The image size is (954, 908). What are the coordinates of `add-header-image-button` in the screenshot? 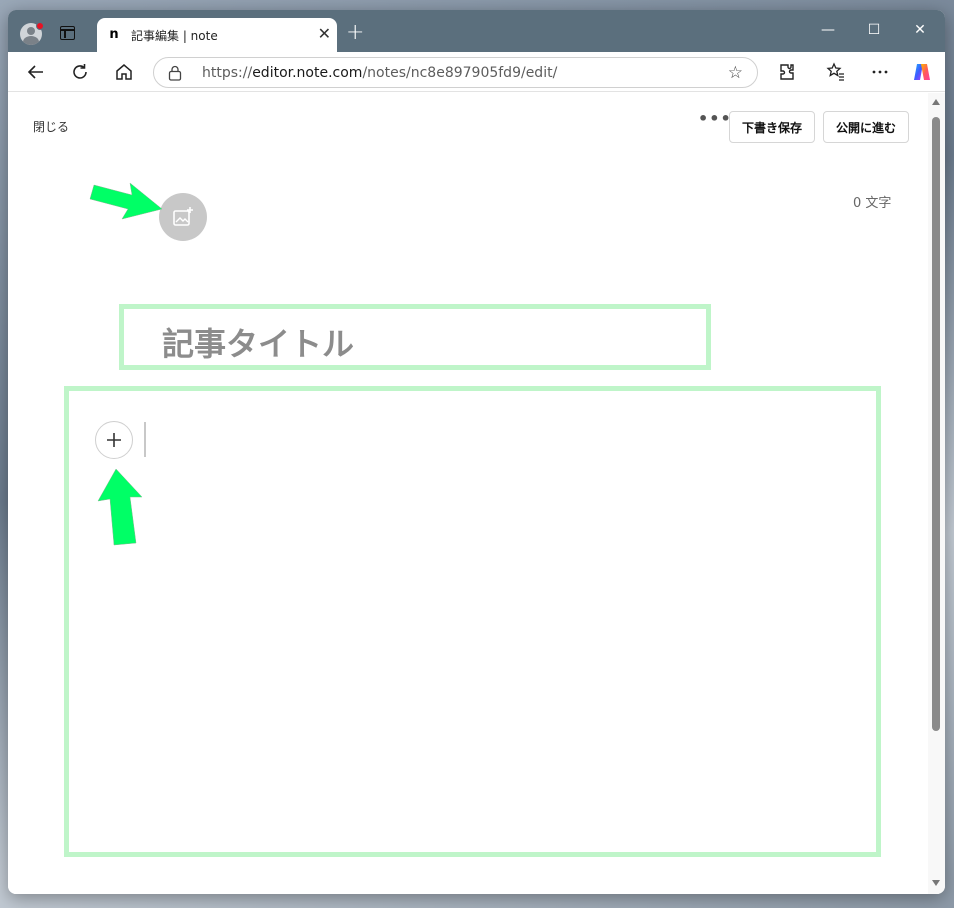 It's located at (183, 217).